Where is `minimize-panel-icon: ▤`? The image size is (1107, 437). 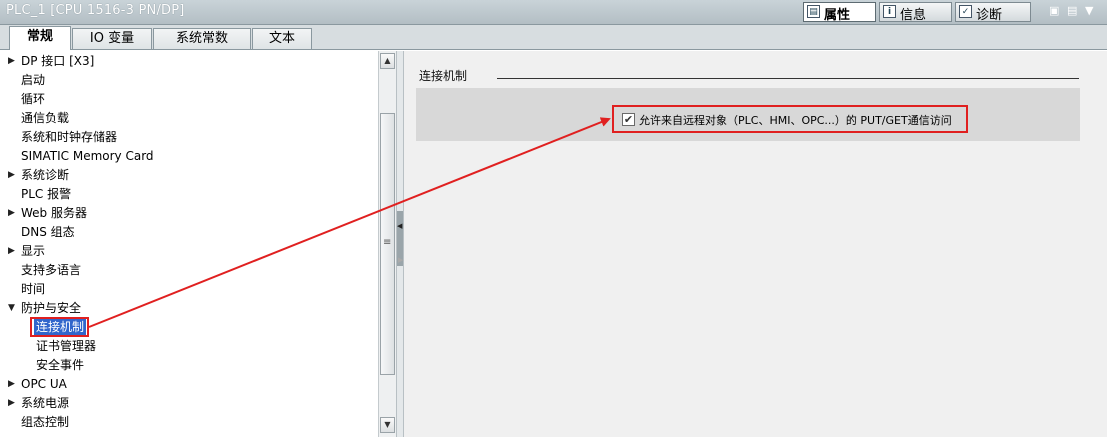
minimize-panel-icon: ▤ is located at coordinates (1072, 12).